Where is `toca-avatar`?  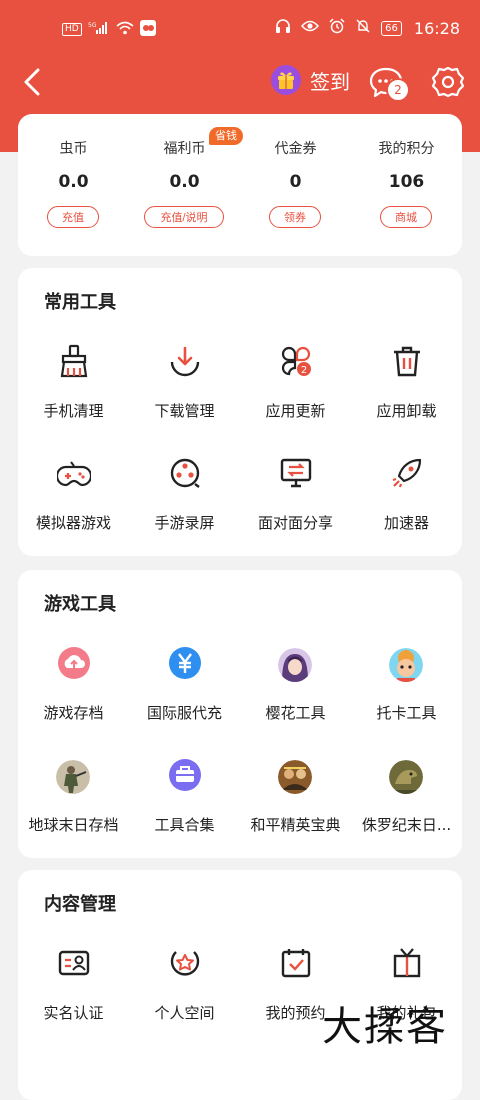 toca-avatar is located at coordinates (406, 665).